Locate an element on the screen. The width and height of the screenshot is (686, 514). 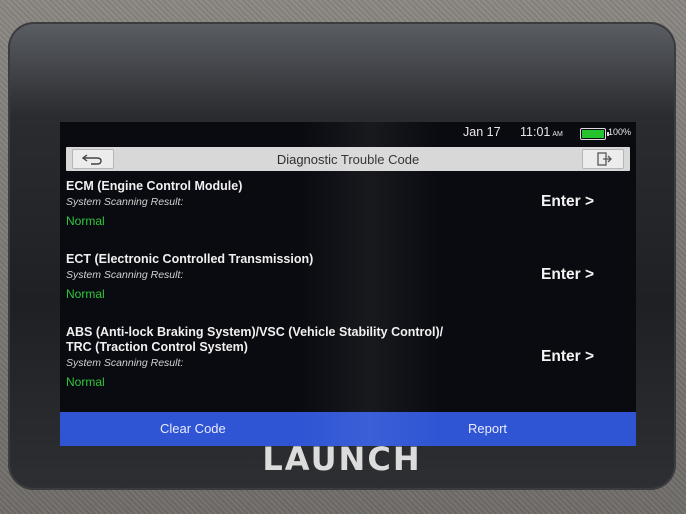
status-bar: Jan 17 11:01 AM 100% is located at coordinates (348, 133).